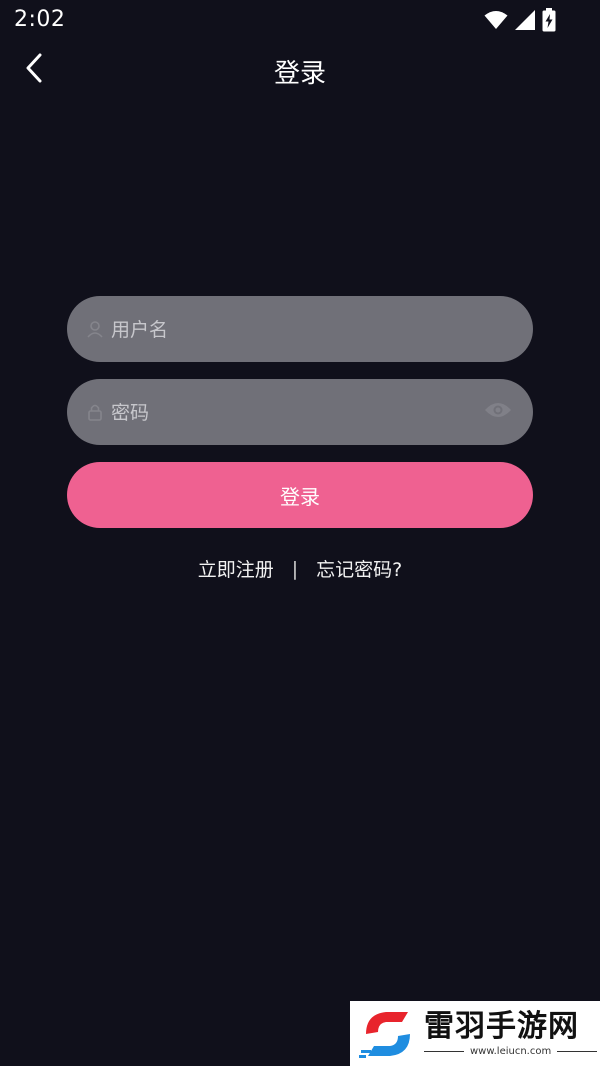 This screenshot has width=600, height=1066. Describe the element at coordinates (299, 74) in the screenshot. I see `page-title: 登录` at that location.